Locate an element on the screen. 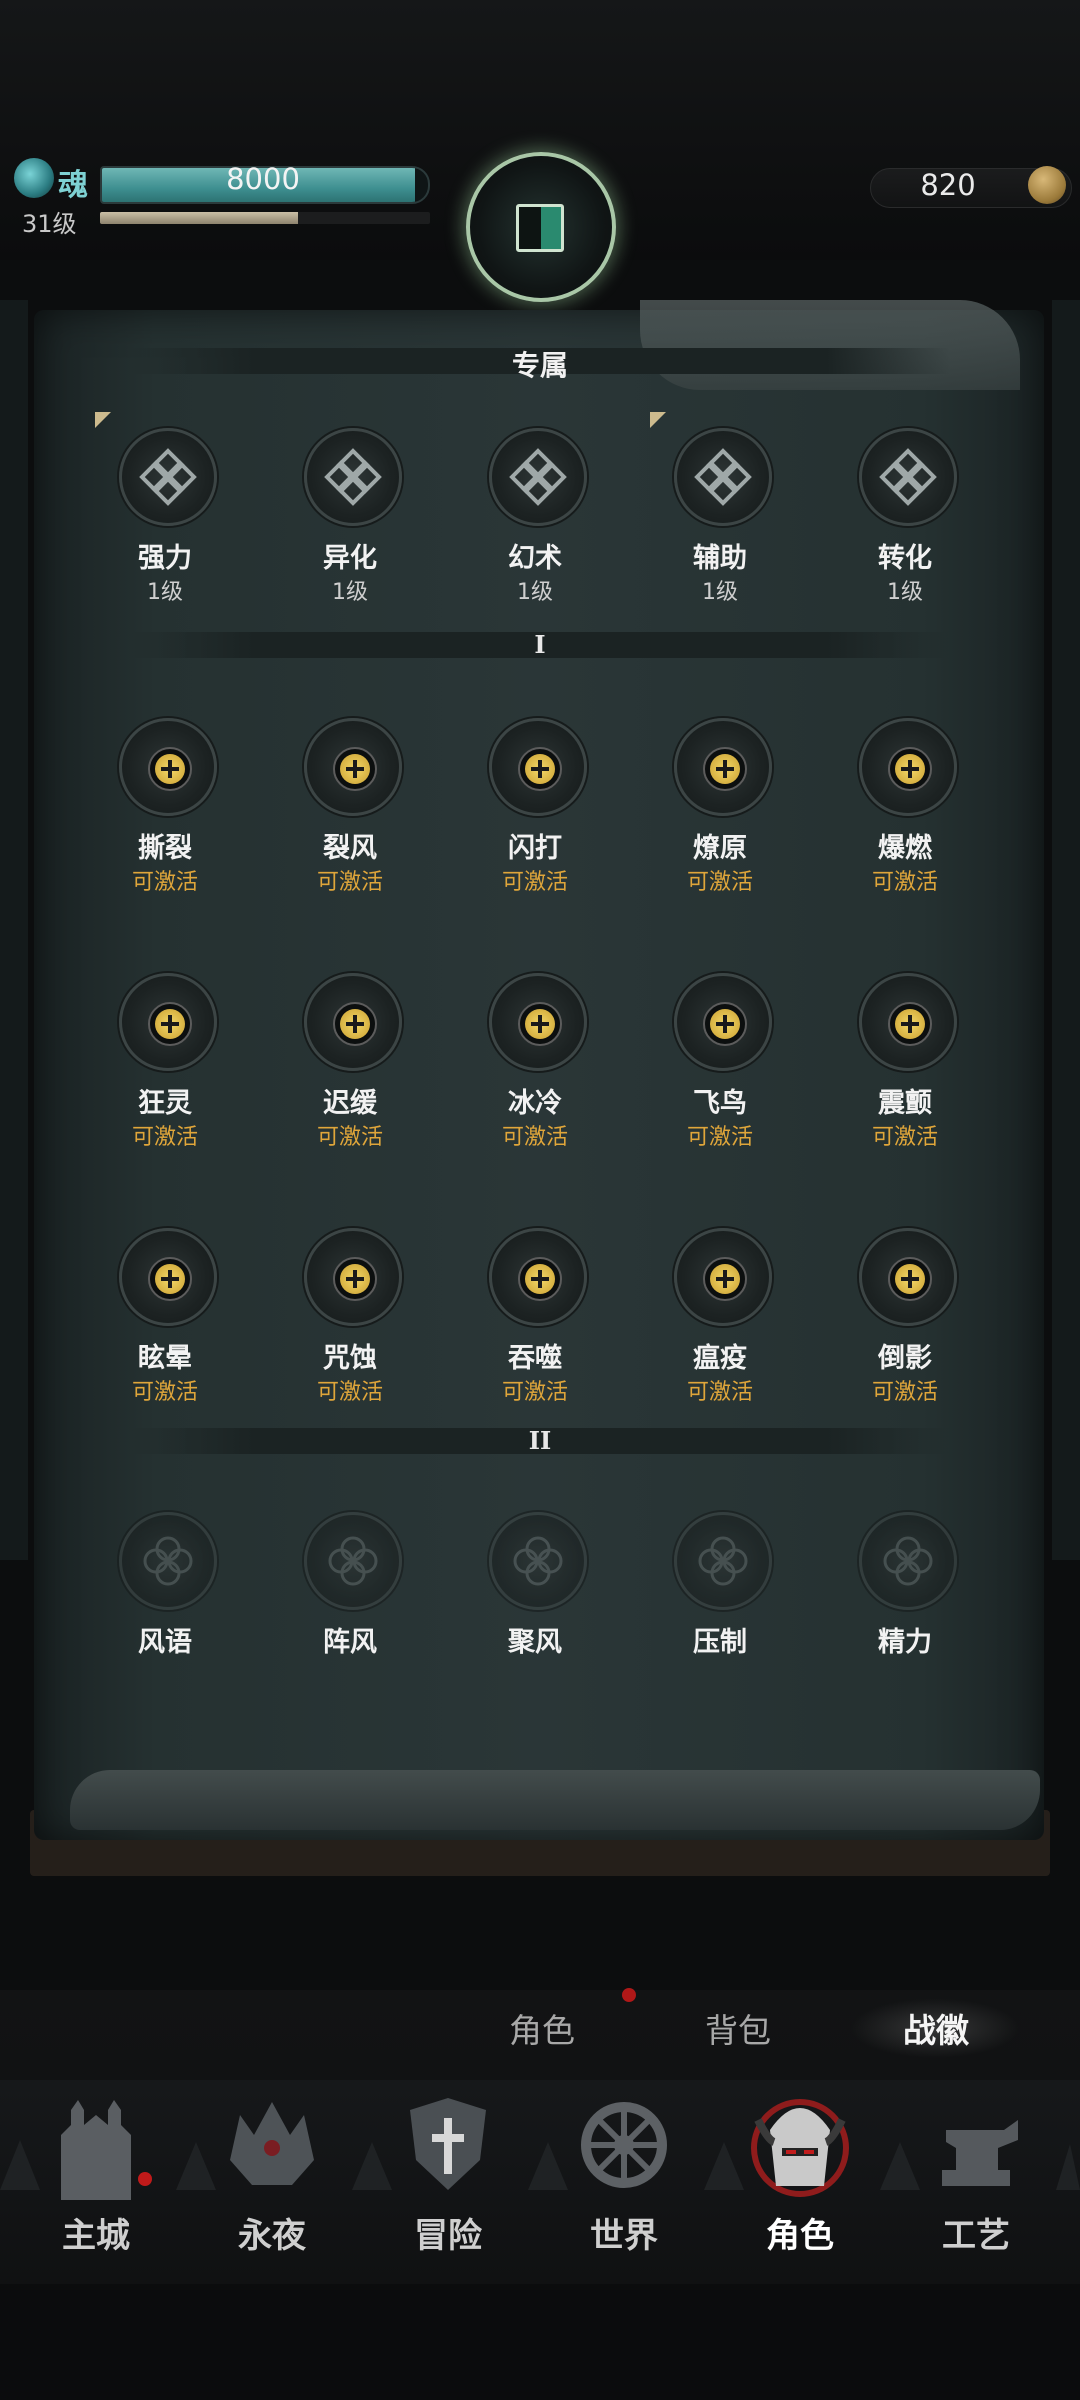 The height and width of the screenshot is (2400, 1080). tier1-label: I is located at coordinates (540, 644).